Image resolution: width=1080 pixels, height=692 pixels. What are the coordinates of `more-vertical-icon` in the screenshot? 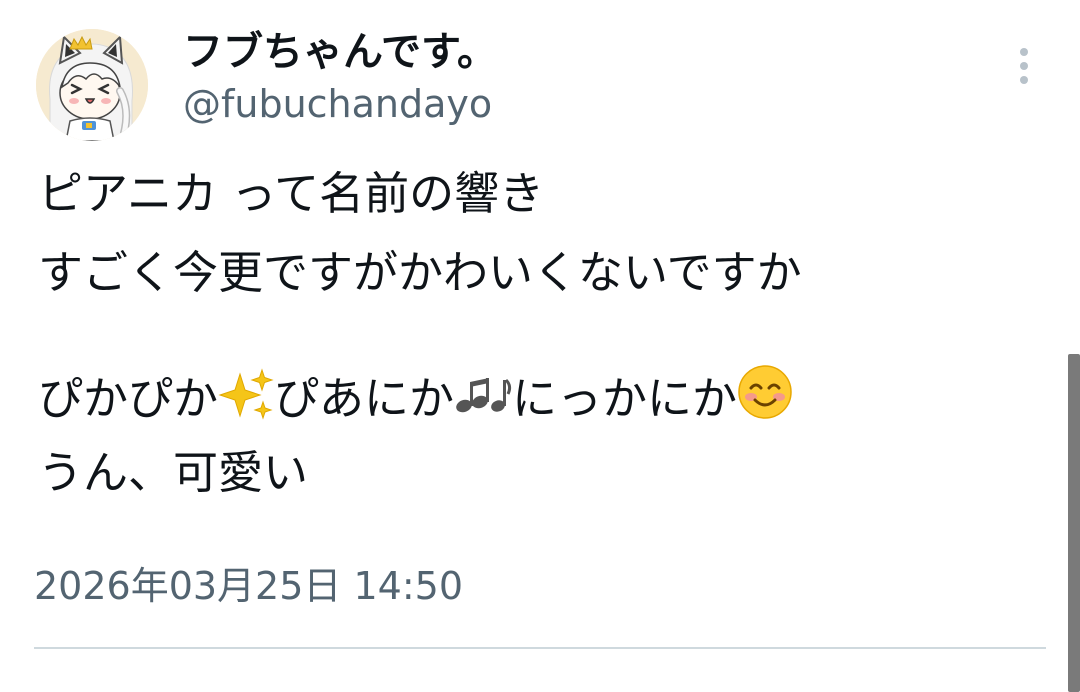 It's located at (1024, 52).